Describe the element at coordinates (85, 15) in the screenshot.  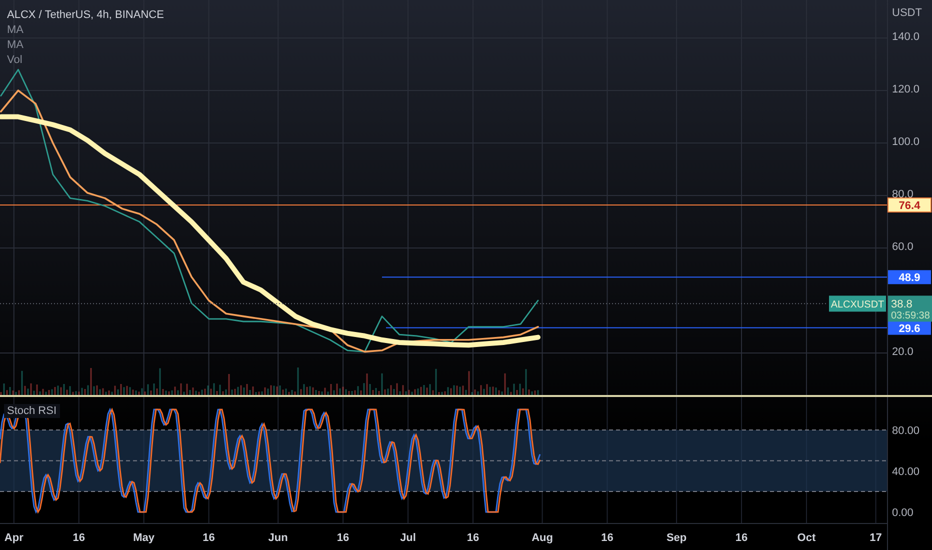
I see `chart-title: ALCX / TetherUS, 4h, BINANCE` at that location.